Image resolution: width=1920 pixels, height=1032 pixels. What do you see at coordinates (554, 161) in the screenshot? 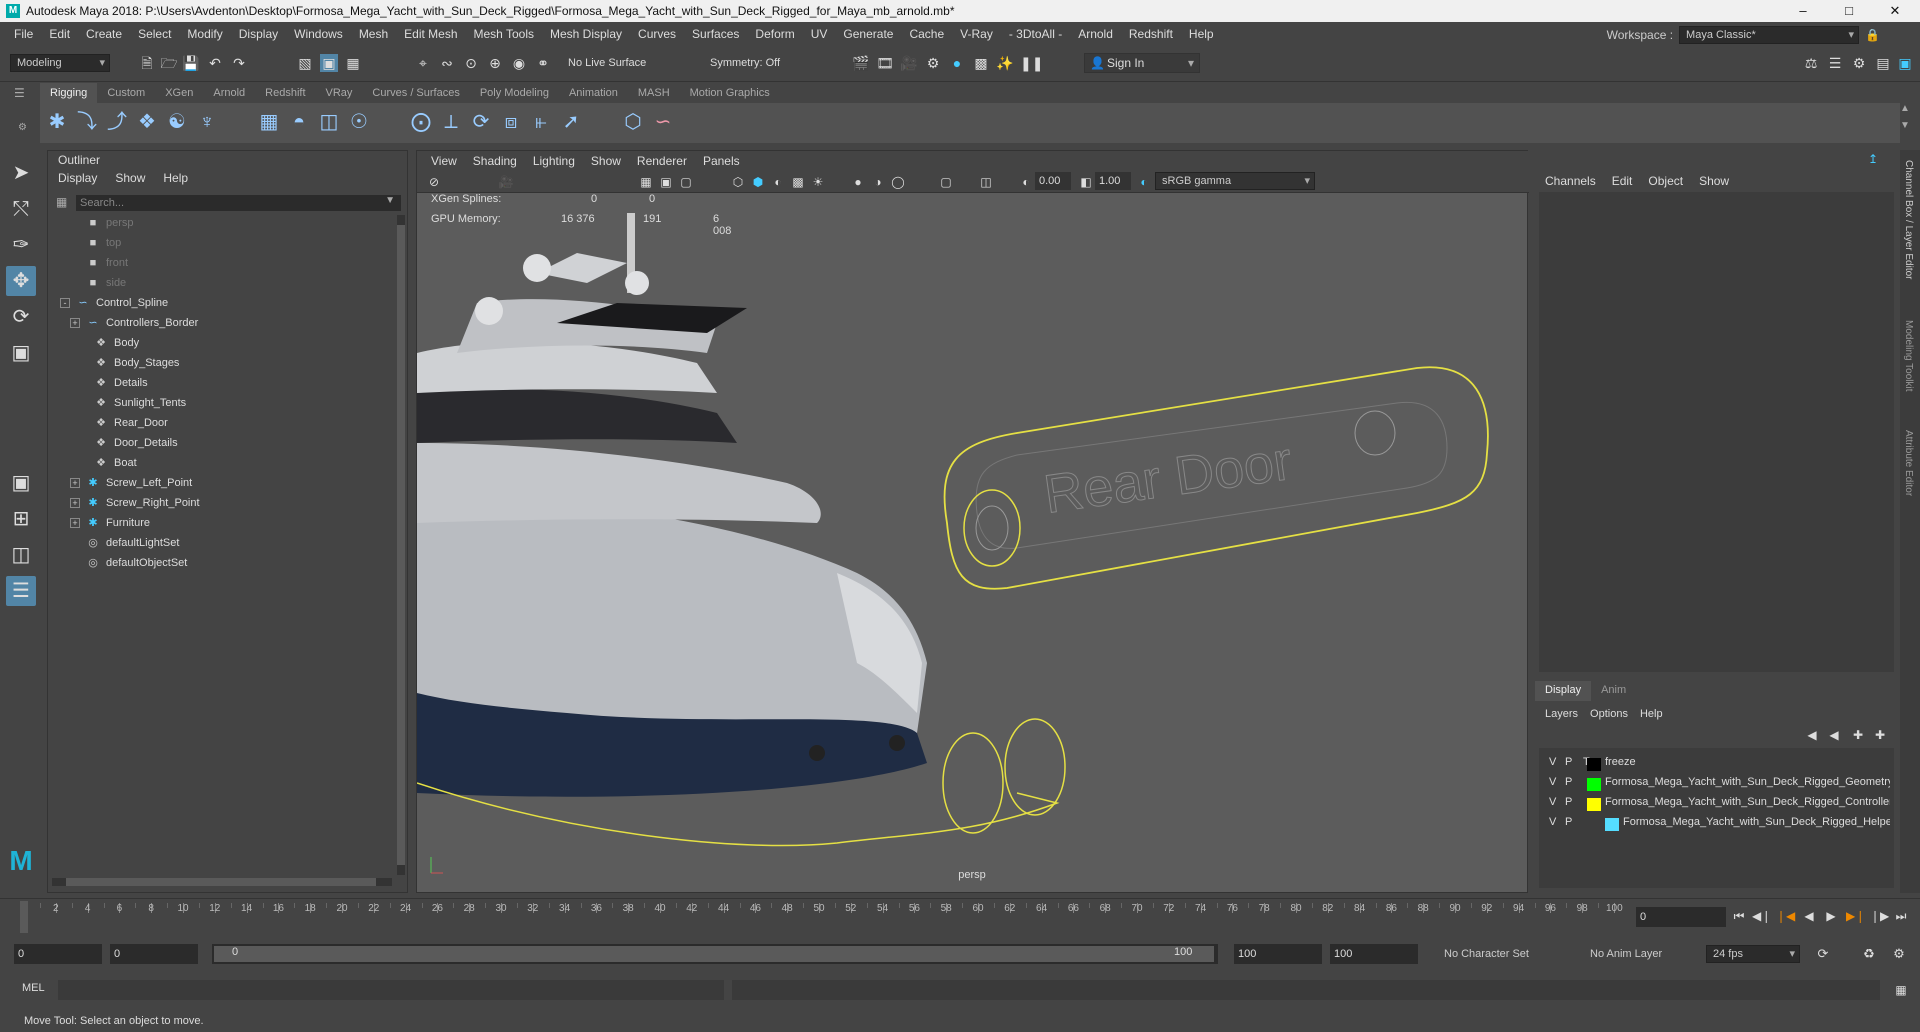
I see `viewport-menu-lighting: Lighting` at bounding box center [554, 161].